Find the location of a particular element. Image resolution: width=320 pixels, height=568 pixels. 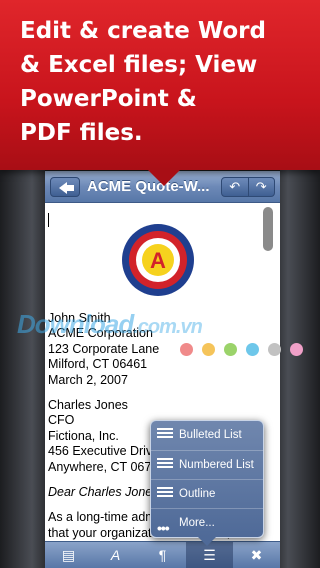

bulleted-list-icon is located at coordinates (165, 435).